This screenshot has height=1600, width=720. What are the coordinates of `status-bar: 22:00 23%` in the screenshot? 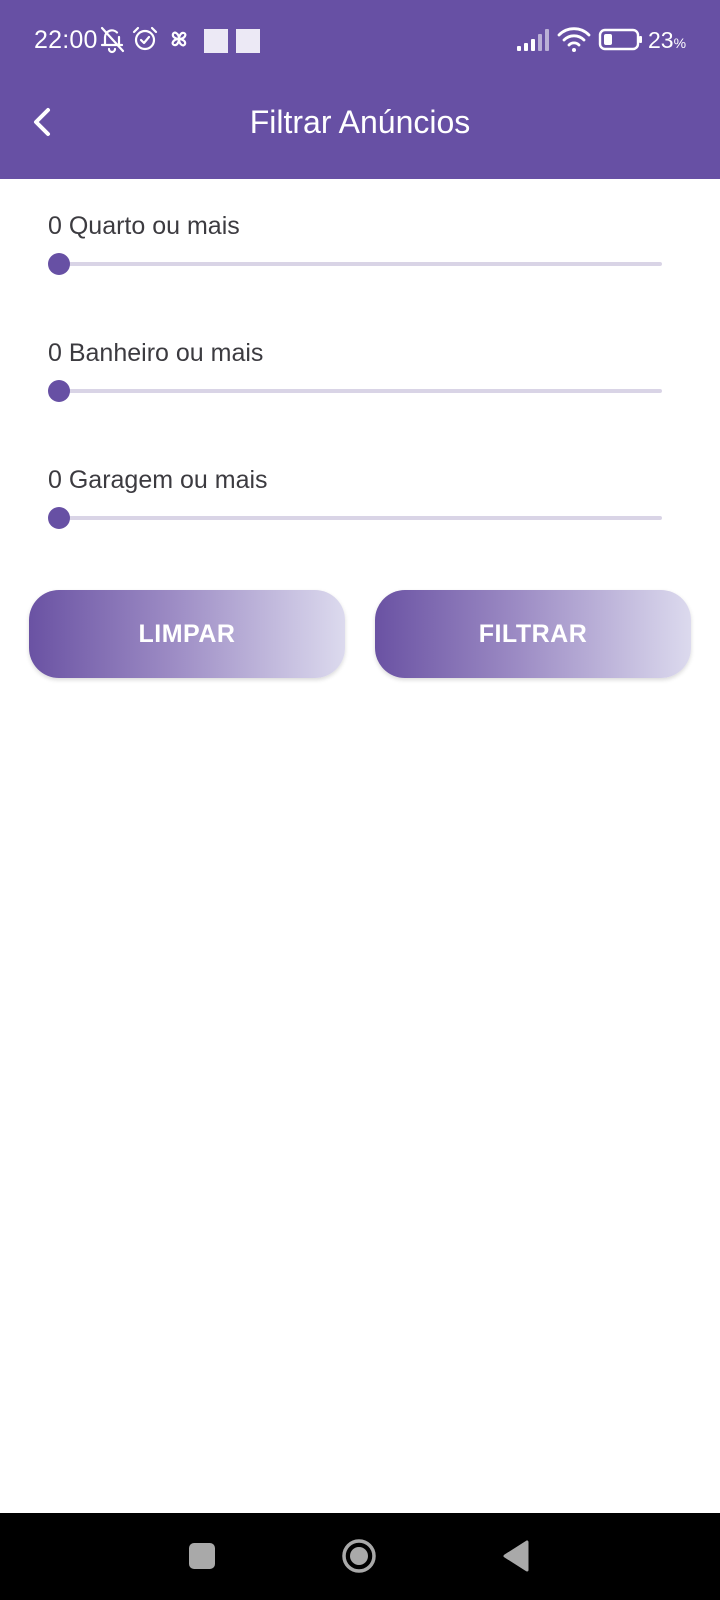 It's located at (360, 42).